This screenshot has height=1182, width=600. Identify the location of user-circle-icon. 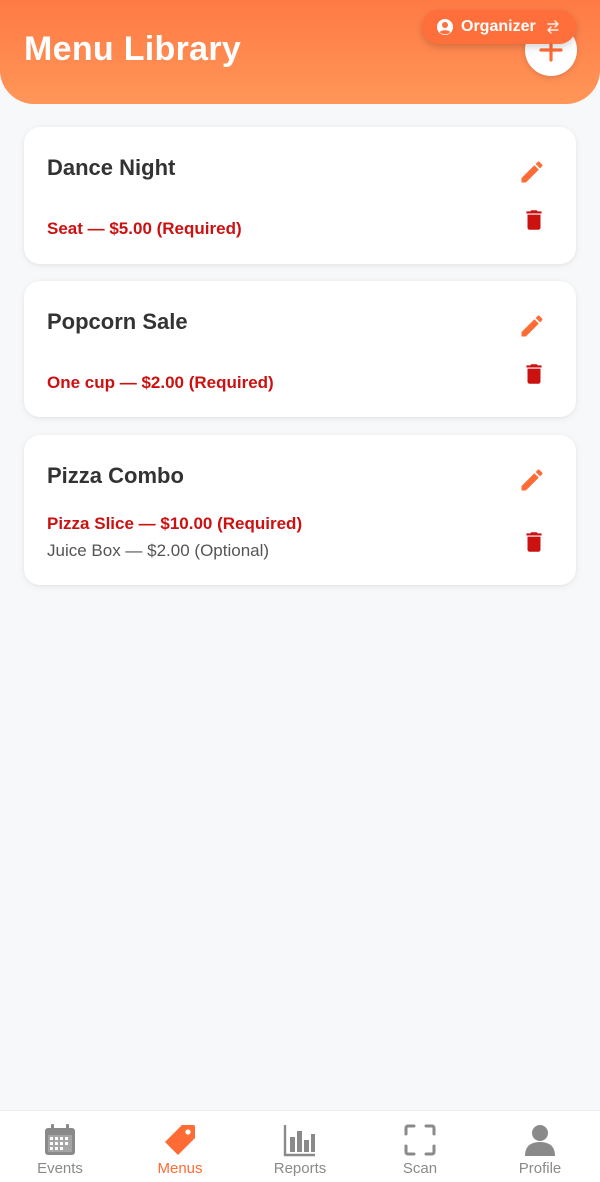
(445, 27).